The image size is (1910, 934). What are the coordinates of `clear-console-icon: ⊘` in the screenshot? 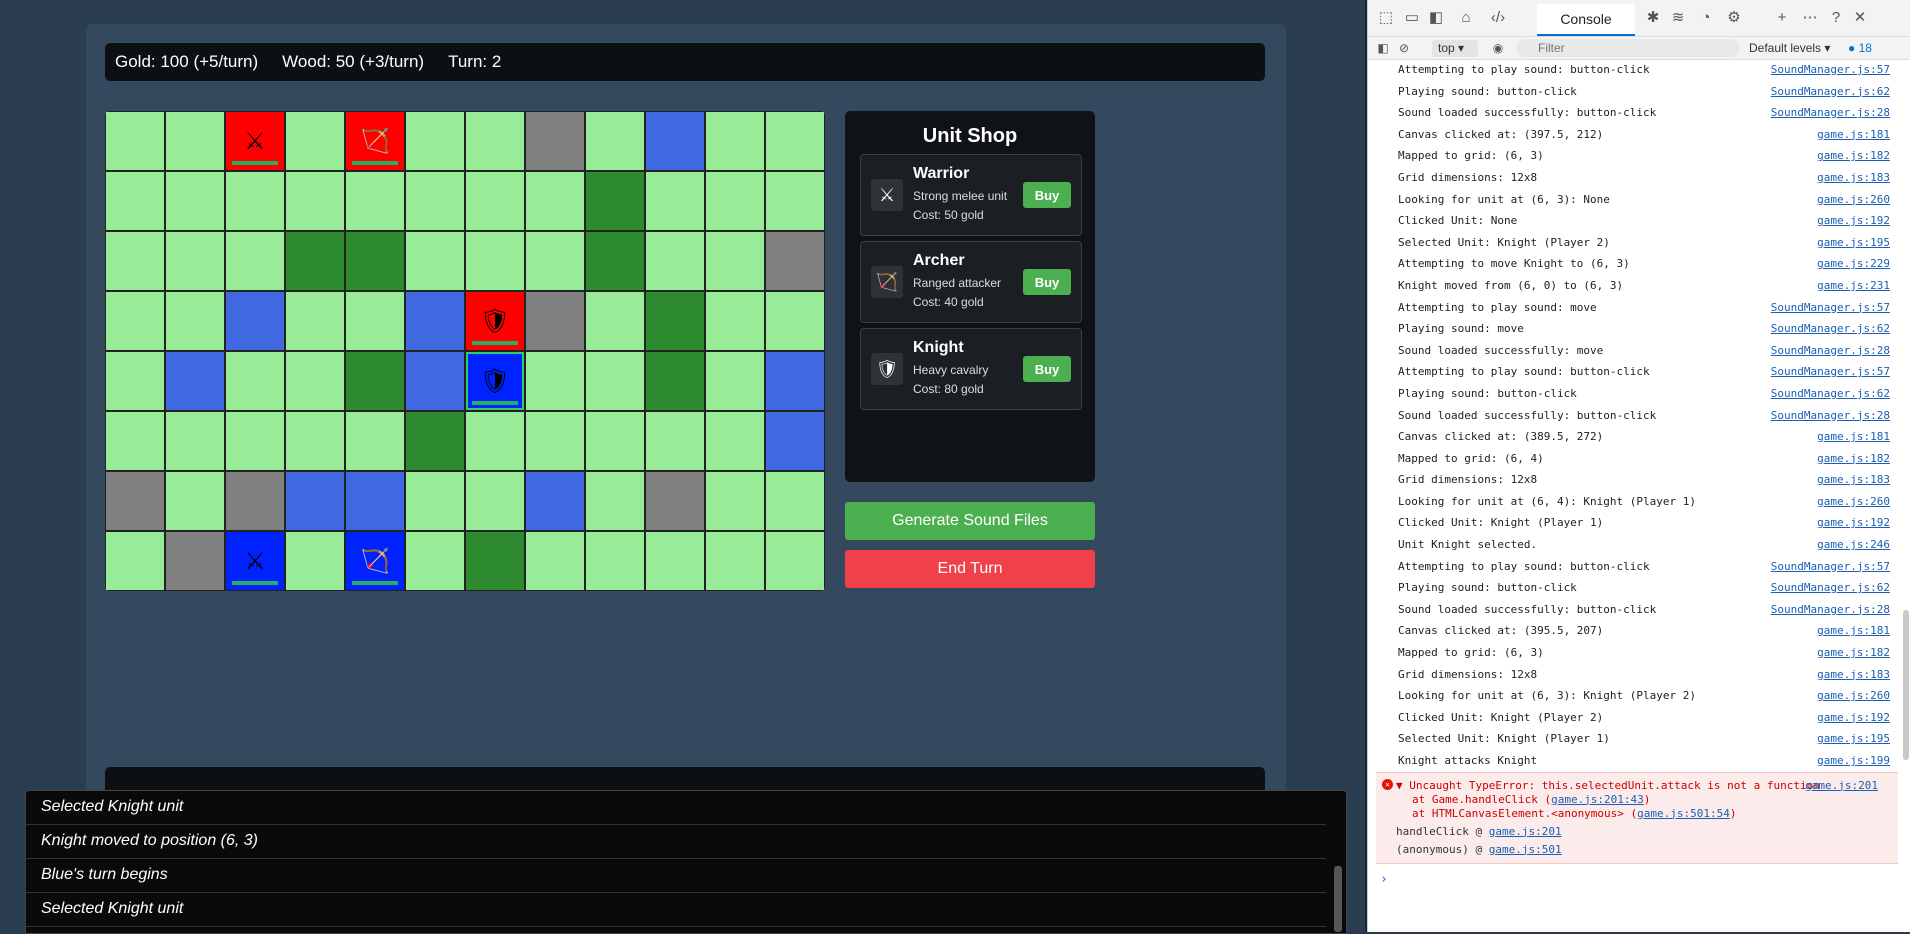 It's located at (1404, 48).